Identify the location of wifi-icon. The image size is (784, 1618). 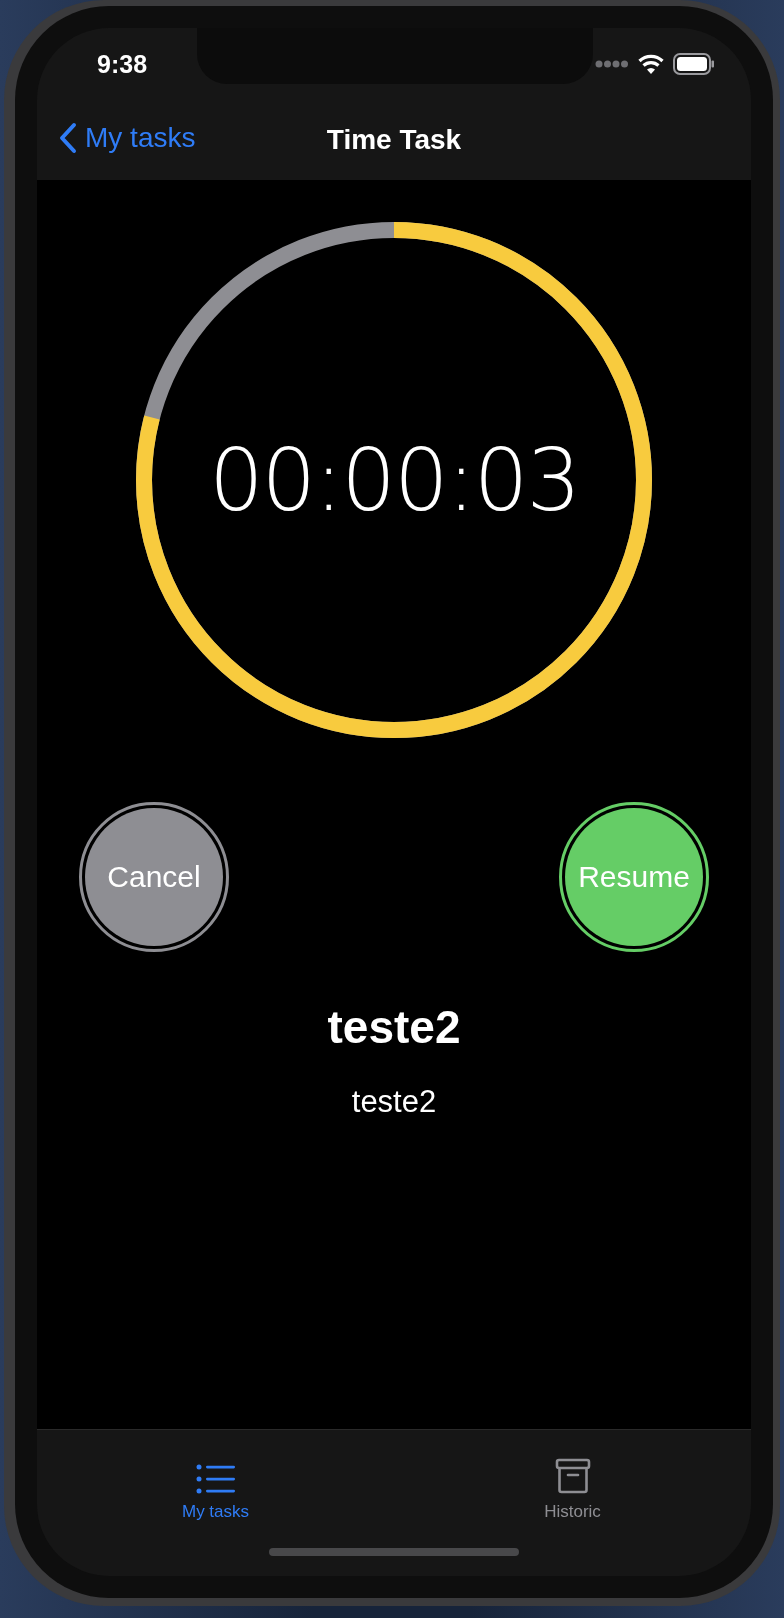
(651, 64).